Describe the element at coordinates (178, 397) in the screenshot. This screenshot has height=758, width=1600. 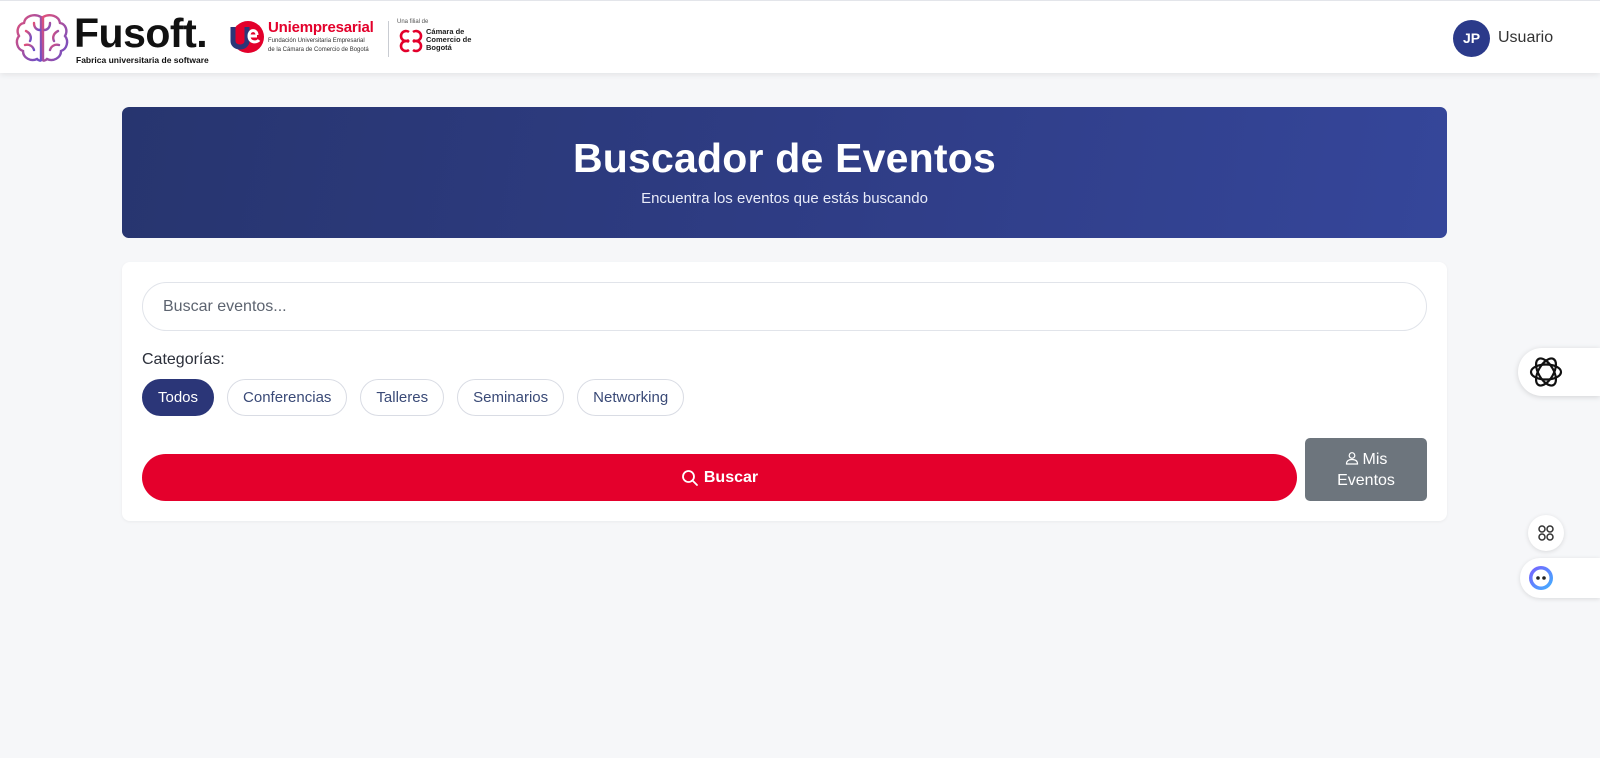
I see `category-chip-todos: Todos` at that location.